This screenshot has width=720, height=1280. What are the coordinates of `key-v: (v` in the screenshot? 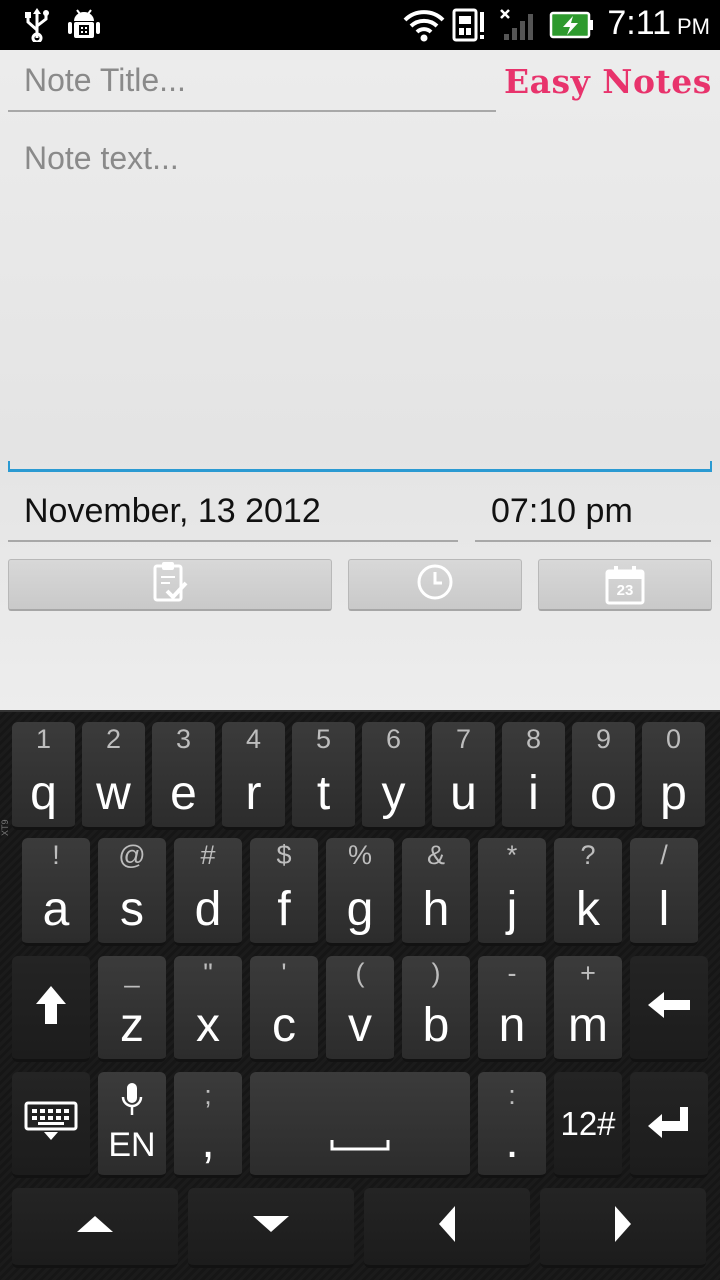 It's located at (360, 1009).